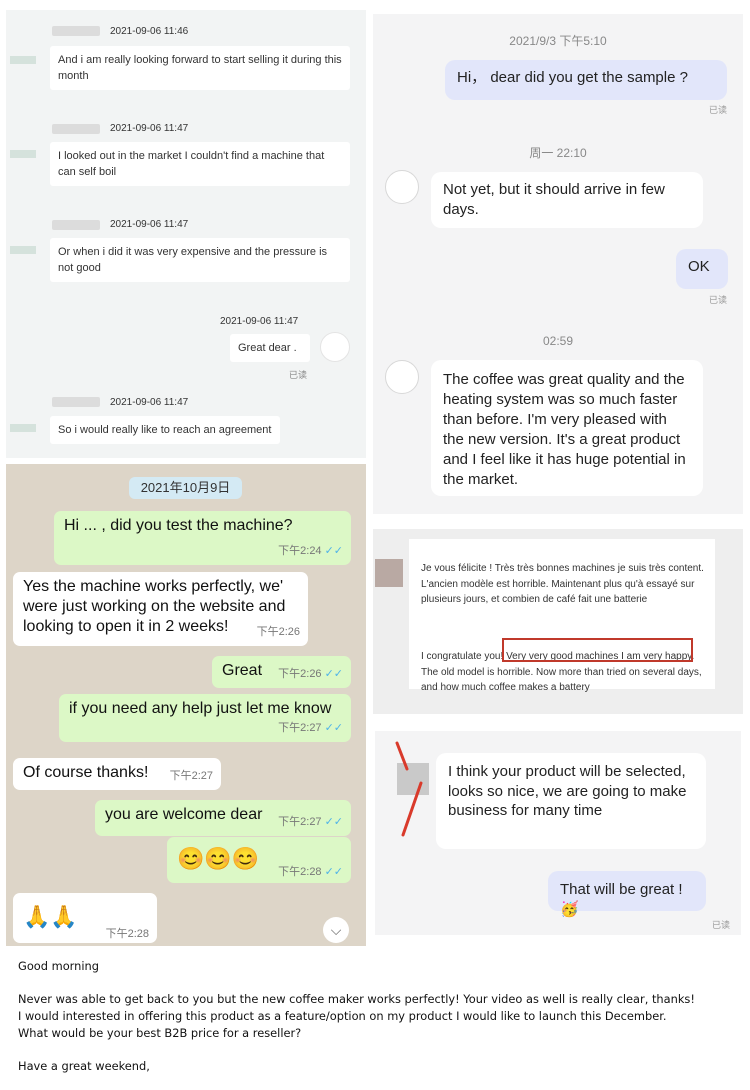 This screenshot has width=750, height=1090. I want to click on message-time: 下午2:24, so click(300, 551).